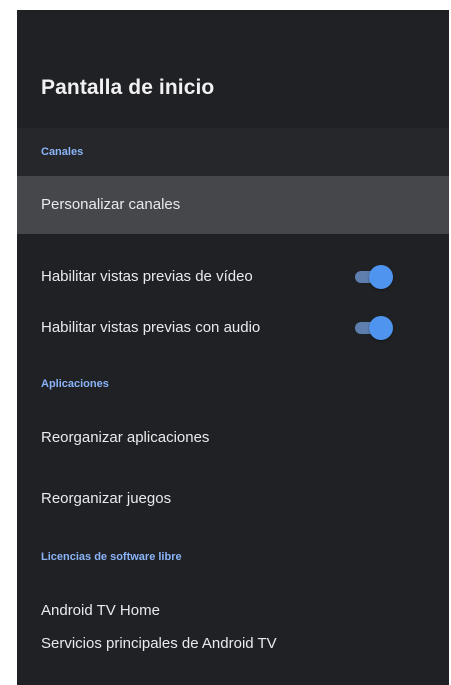 The image size is (451, 685). I want to click on section-header-canales: Canales, so click(233, 152).